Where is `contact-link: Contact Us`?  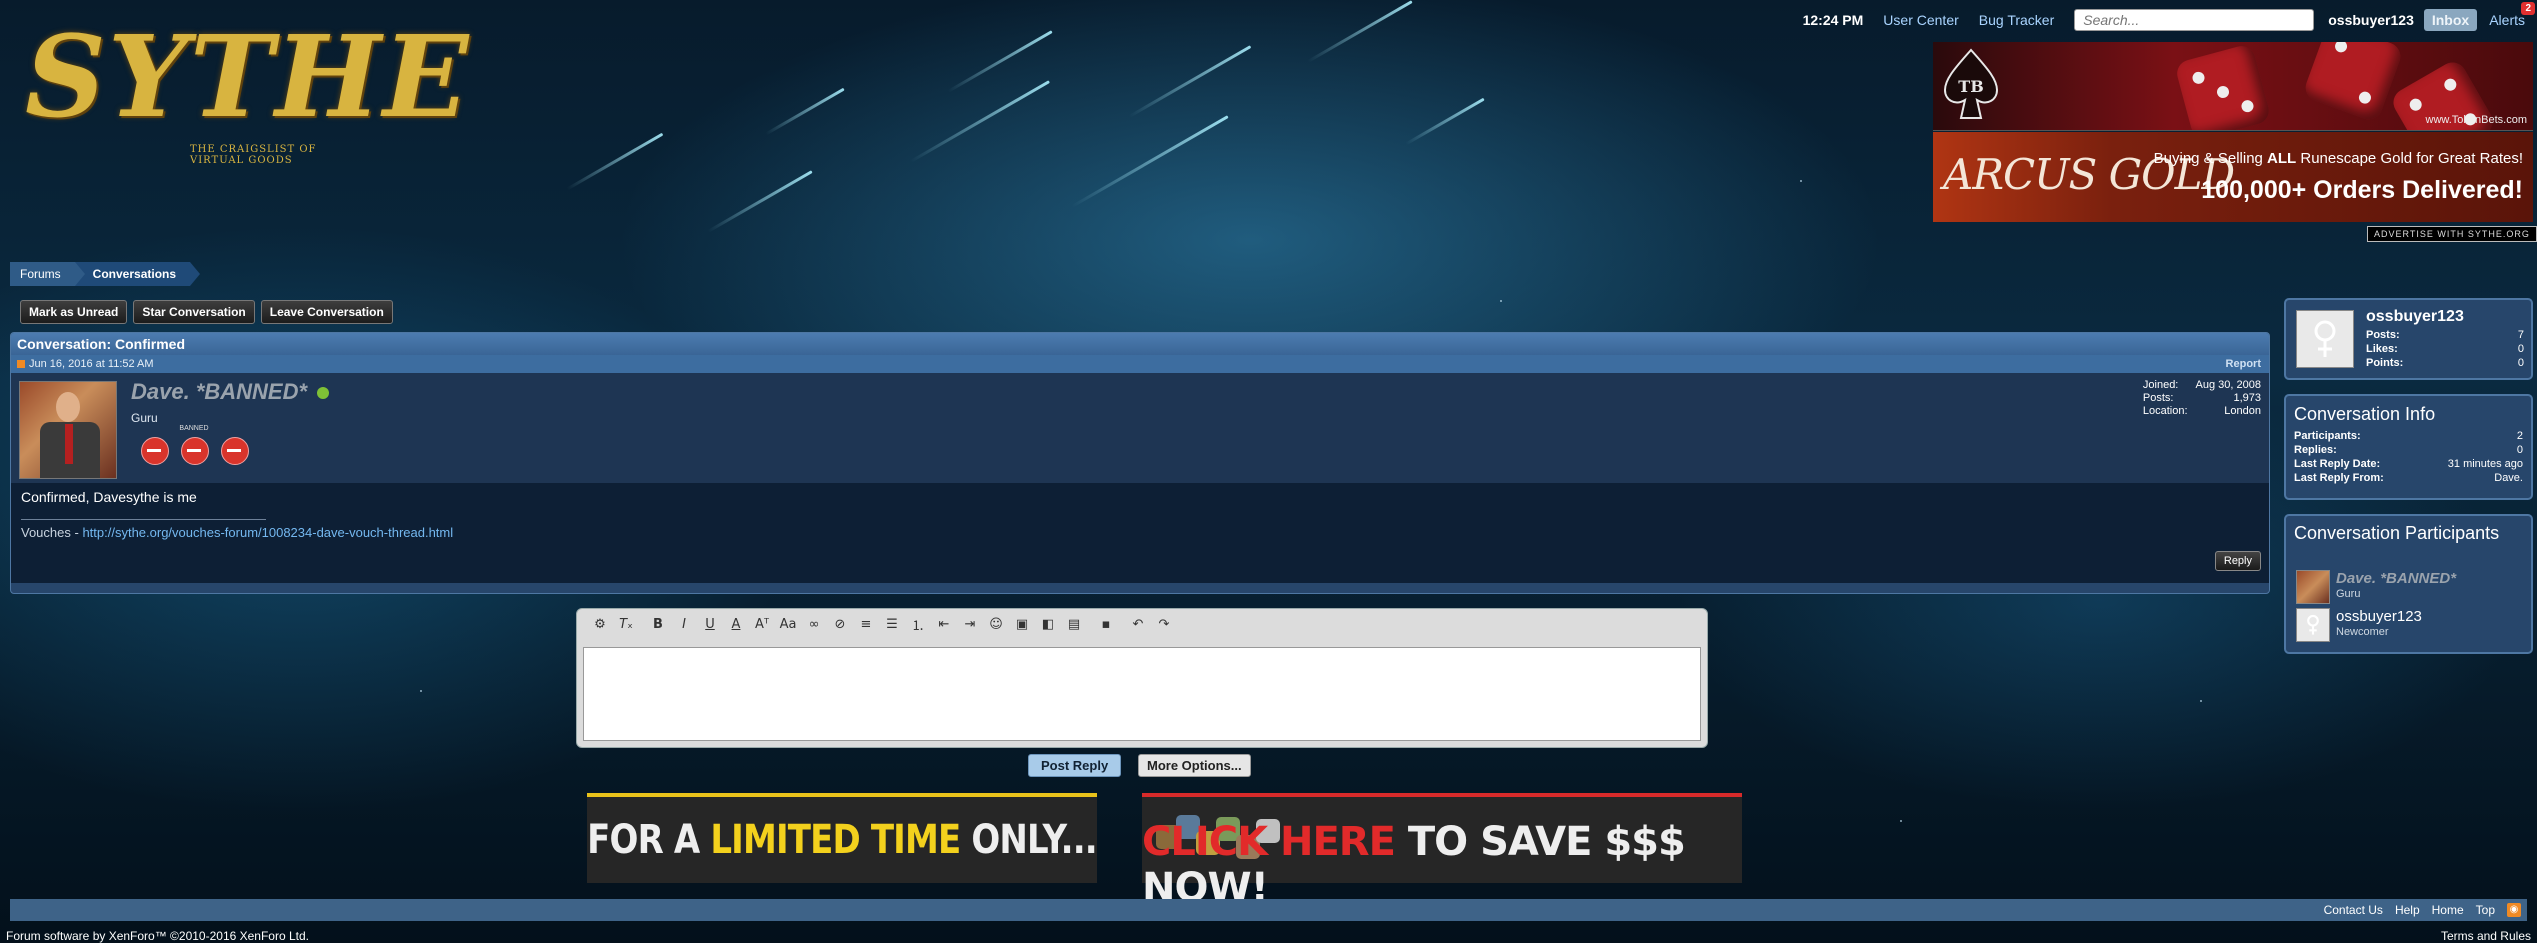
contact-link: Contact Us is located at coordinates (2353, 910).